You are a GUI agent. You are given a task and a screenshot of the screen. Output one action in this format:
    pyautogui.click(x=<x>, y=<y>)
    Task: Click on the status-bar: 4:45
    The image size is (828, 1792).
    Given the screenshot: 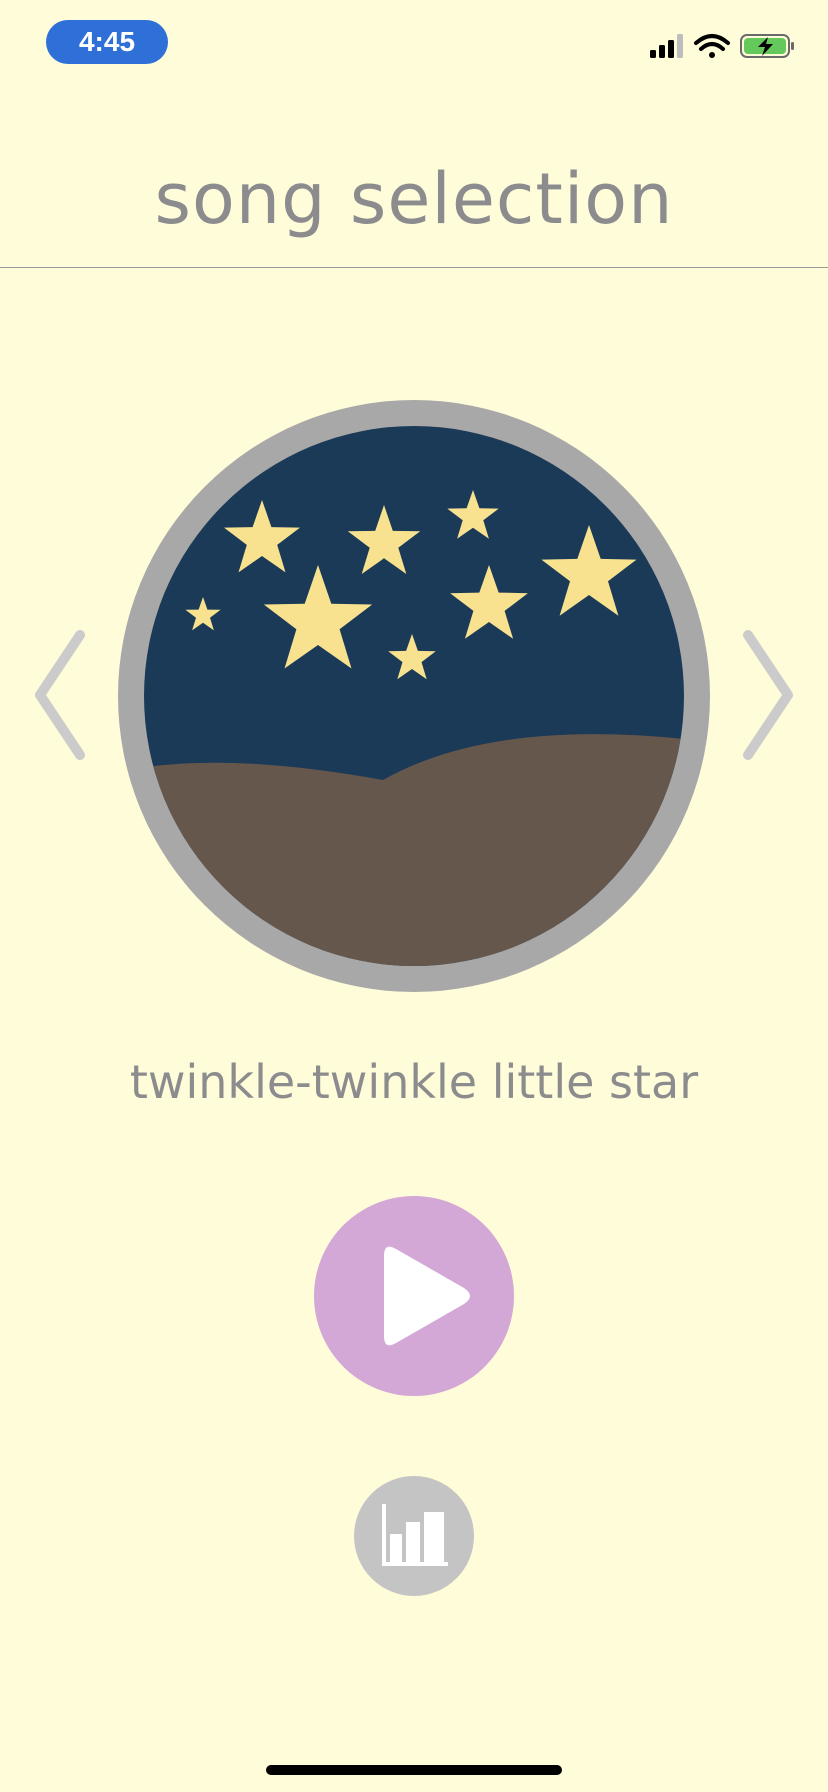 What is the action you would take?
    pyautogui.click(x=414, y=45)
    